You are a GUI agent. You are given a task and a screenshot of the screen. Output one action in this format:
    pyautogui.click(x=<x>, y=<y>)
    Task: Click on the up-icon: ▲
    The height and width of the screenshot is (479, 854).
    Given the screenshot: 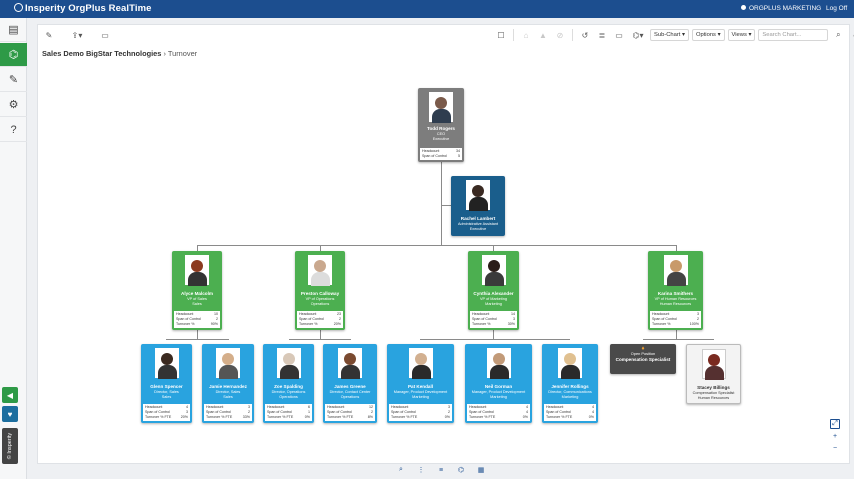 What is the action you would take?
    pyautogui.click(x=543, y=35)
    